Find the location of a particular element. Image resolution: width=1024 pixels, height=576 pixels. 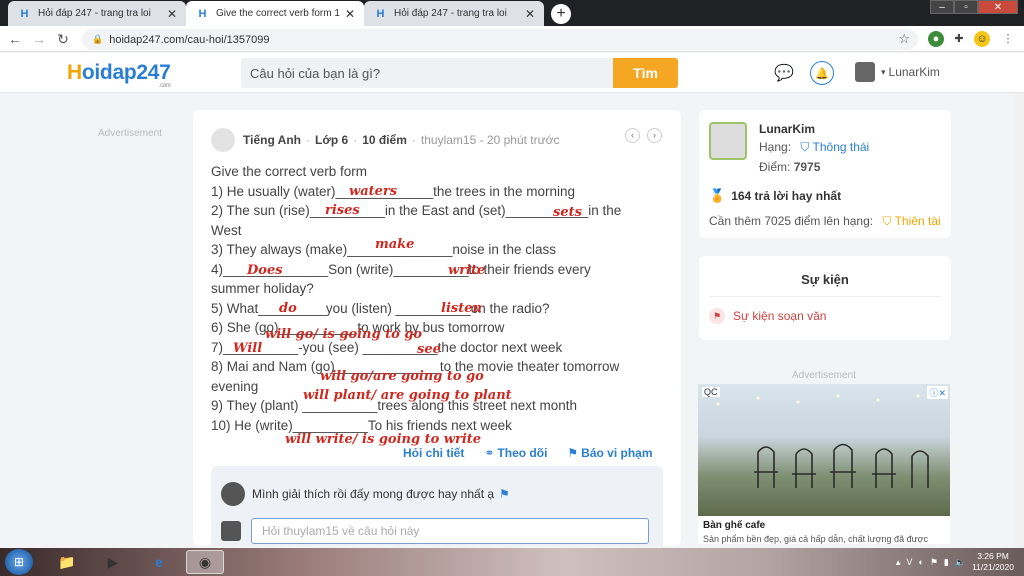

events-card: Sự kiện ⚑ Sự kiện soạn văn is located at coordinates (825, 298).